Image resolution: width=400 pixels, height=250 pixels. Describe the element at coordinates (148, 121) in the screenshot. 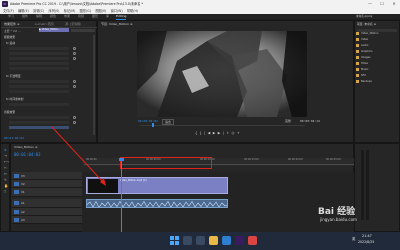

I see `program-timecode-left: 00:00:04:02` at that location.